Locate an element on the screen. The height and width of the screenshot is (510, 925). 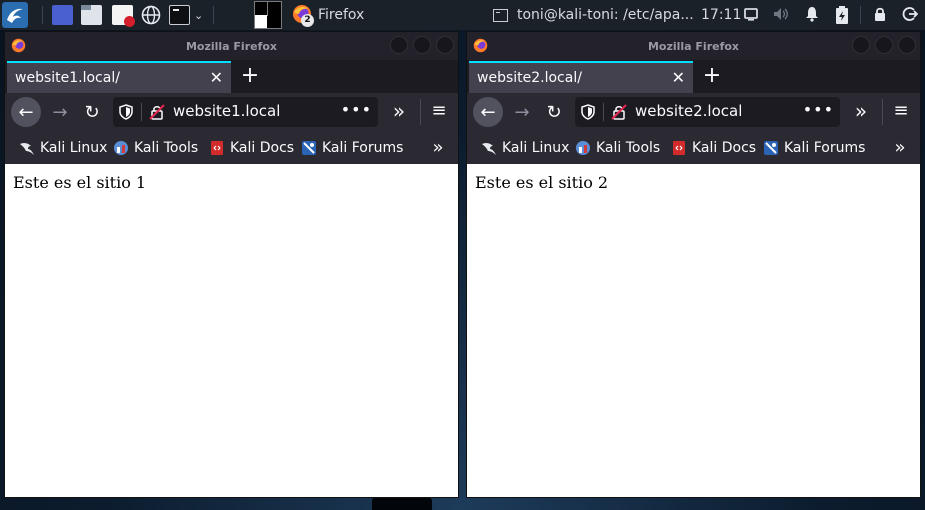
terminal-launcher-icon is located at coordinates (179, 15).